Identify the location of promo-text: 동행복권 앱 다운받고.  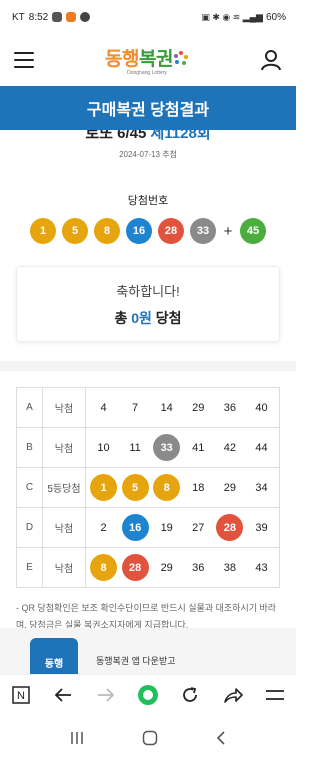
(136, 661).